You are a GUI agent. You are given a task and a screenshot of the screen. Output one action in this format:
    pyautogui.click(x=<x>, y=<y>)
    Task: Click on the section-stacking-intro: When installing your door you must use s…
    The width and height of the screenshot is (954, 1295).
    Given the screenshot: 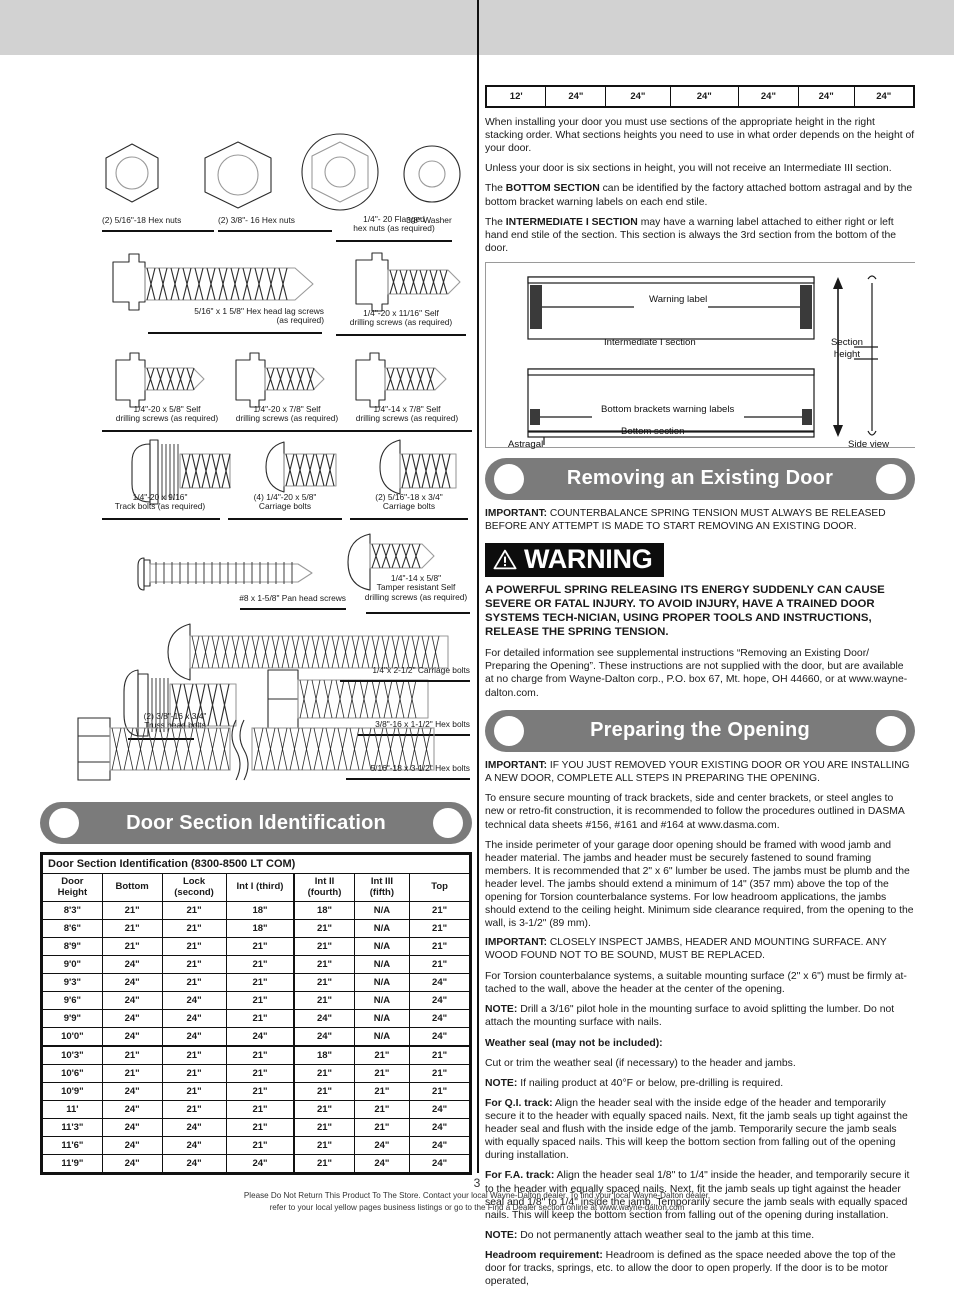 What is the action you would take?
    pyautogui.click(x=700, y=145)
    